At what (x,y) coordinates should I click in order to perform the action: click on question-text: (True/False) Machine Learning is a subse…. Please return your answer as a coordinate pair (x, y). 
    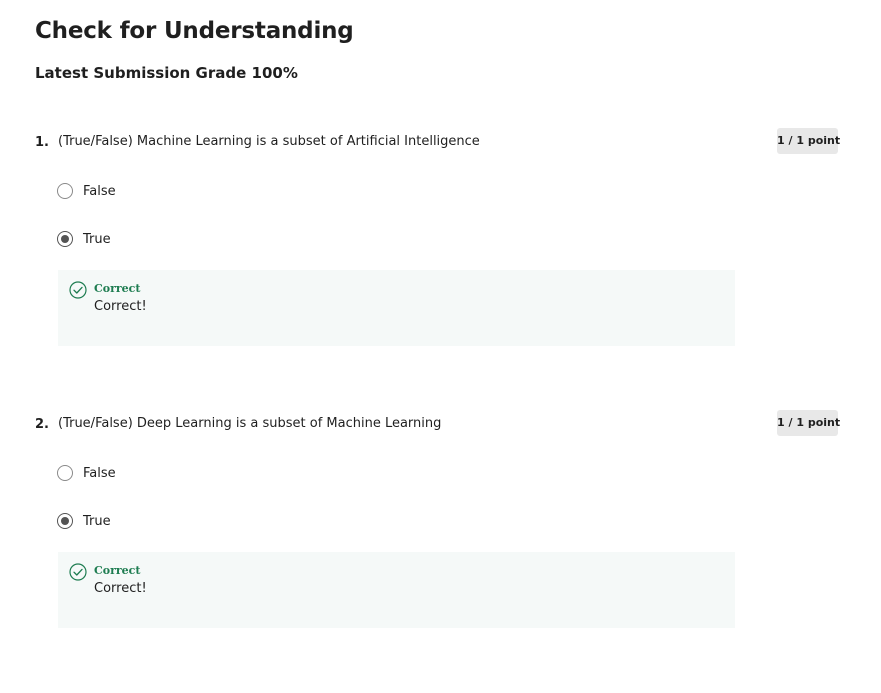
    Looking at the image, I should click on (269, 141).